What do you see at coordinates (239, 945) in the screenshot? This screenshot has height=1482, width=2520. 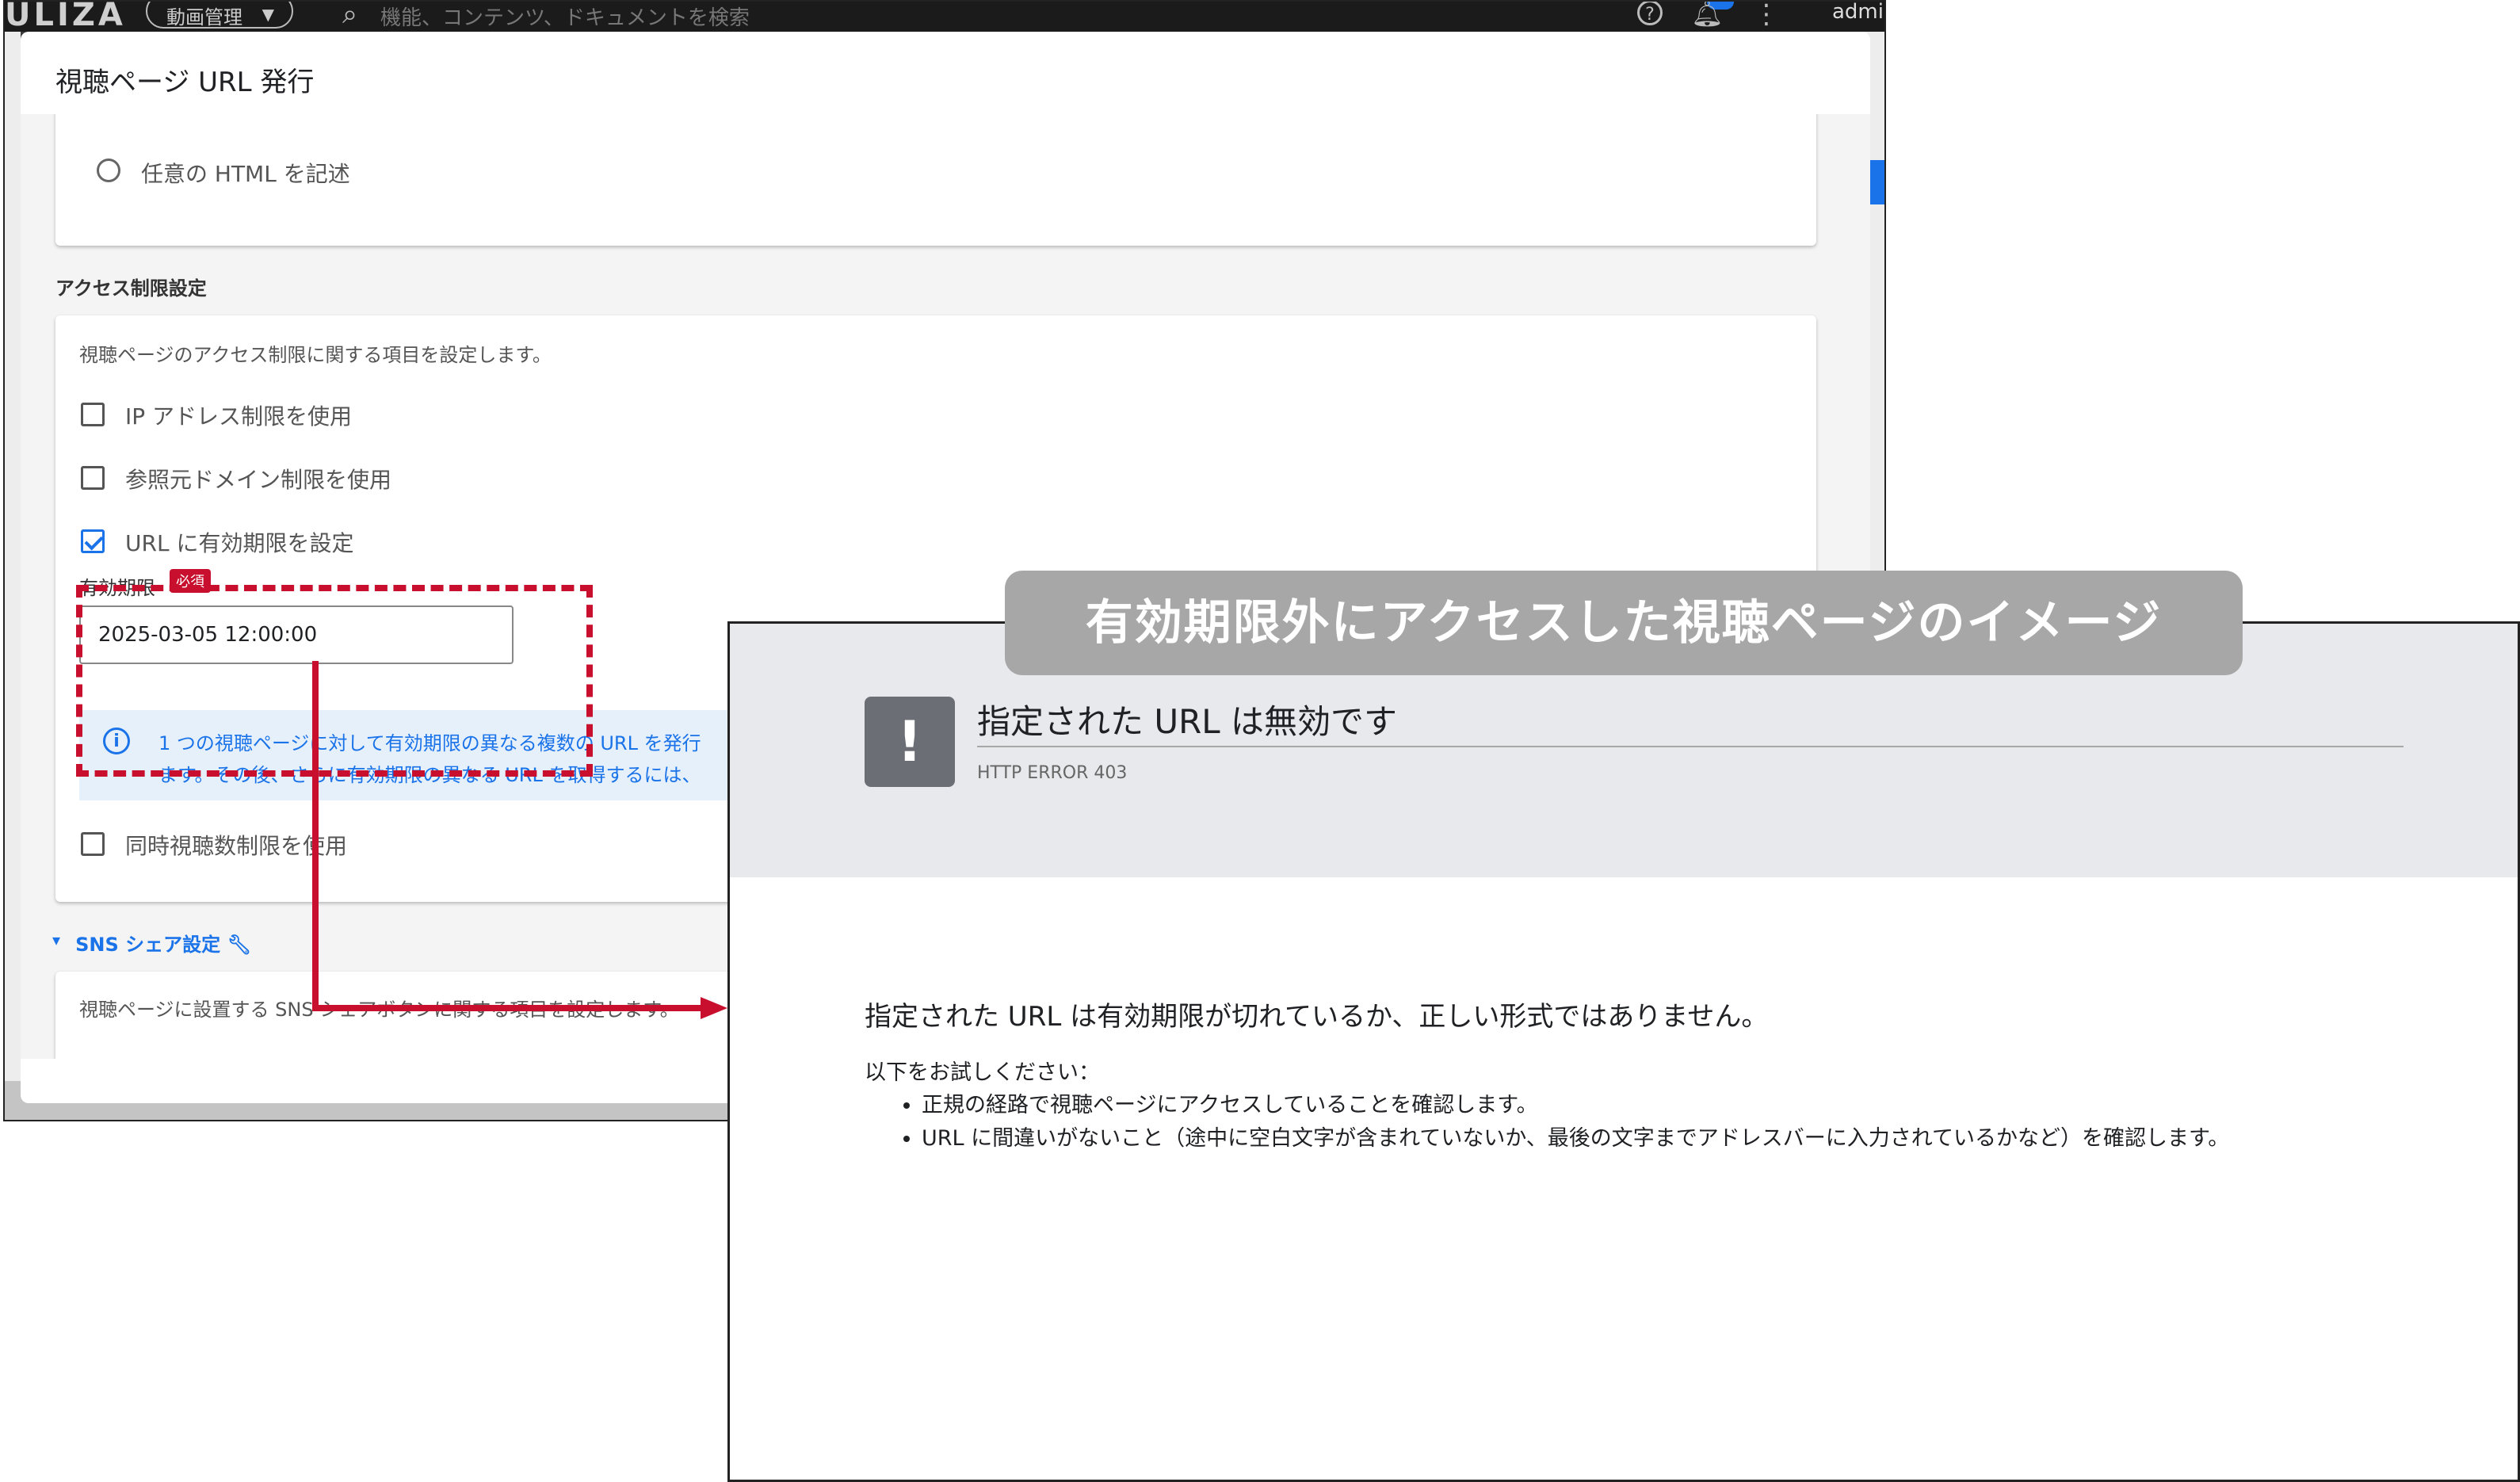 I see `wrench-icon: 🔧︎` at bounding box center [239, 945].